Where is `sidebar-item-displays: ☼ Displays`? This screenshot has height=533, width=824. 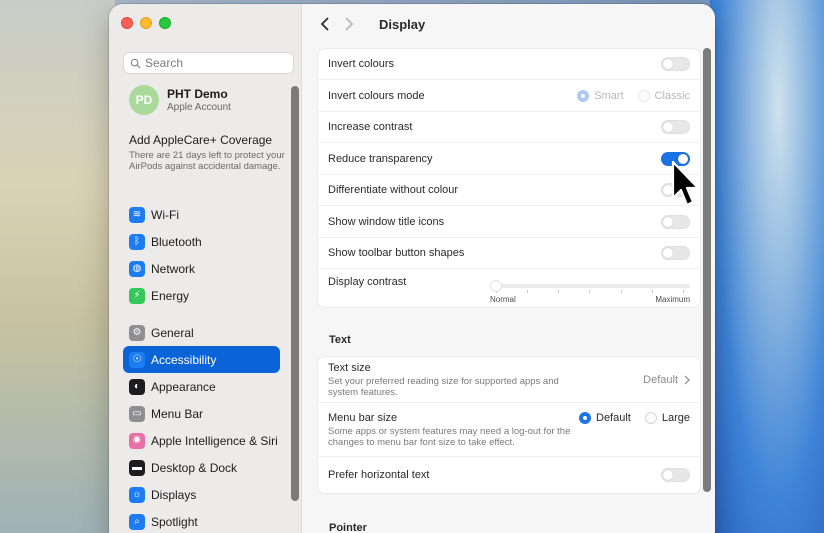 sidebar-item-displays: ☼ Displays is located at coordinates (201, 494).